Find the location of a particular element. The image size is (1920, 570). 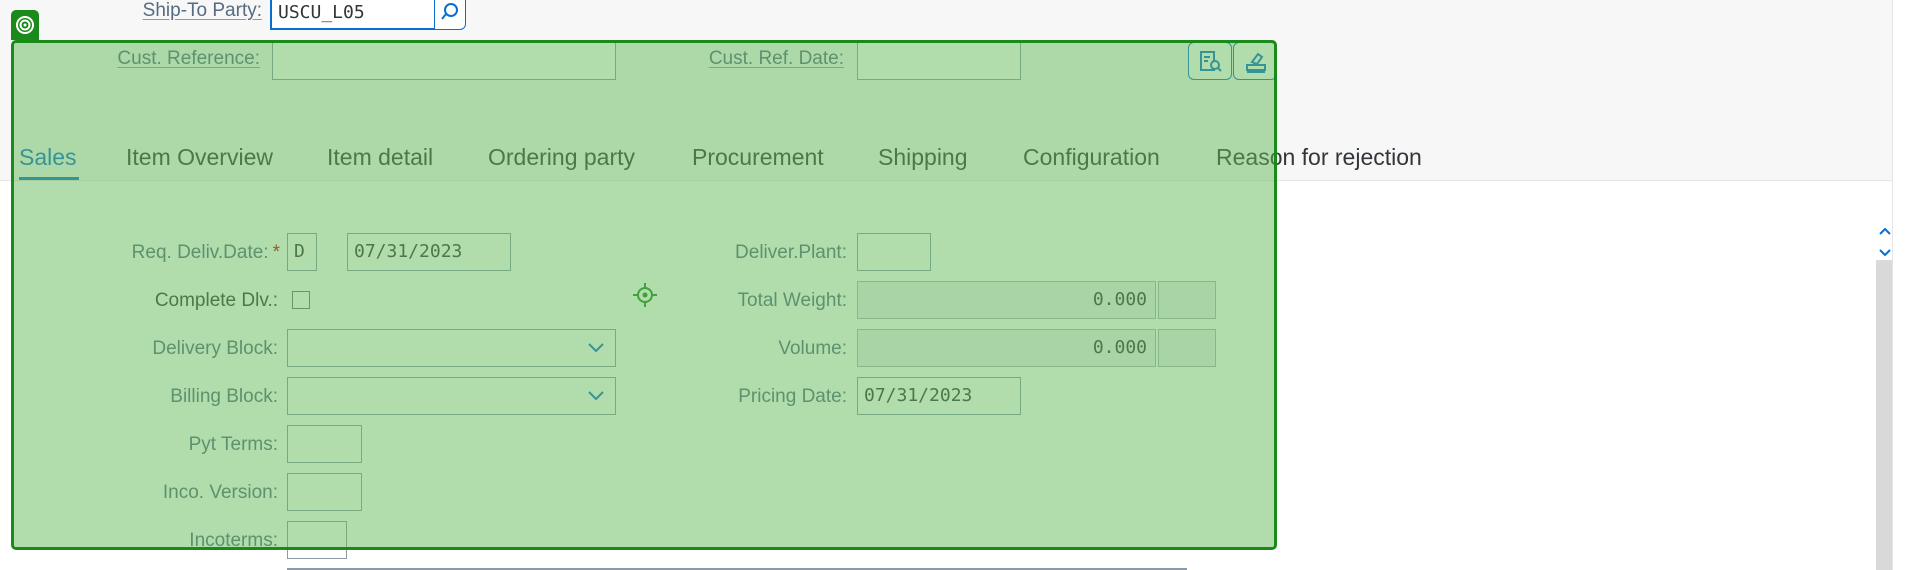

pricing-date-input: 07/31/2023 is located at coordinates (939, 396).